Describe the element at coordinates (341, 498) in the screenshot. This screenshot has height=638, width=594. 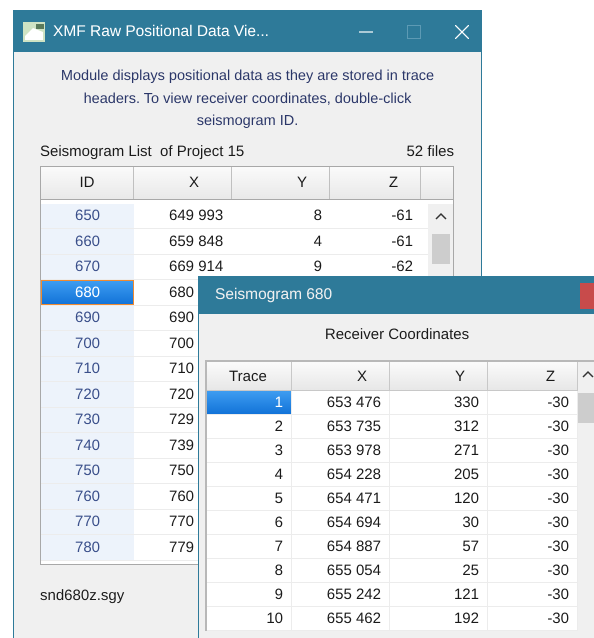
I see `table-cell: 654 471` at that location.